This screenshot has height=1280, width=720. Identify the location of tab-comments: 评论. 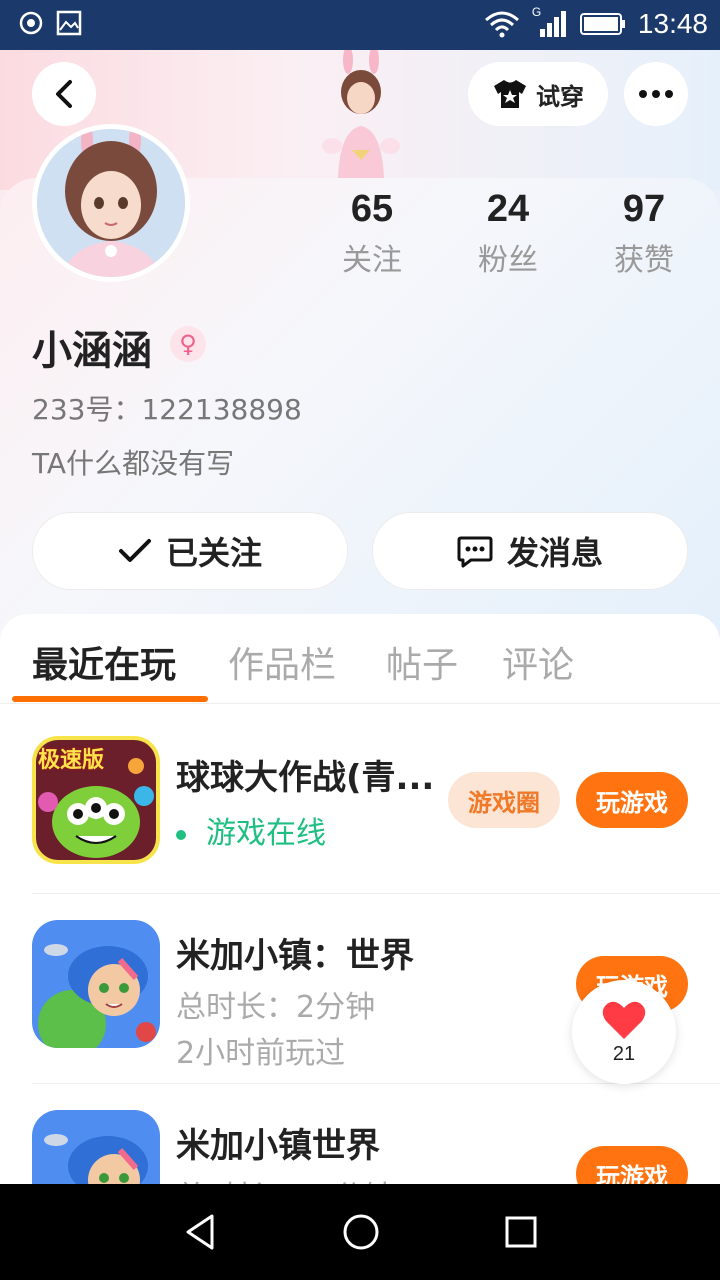
(538, 662).